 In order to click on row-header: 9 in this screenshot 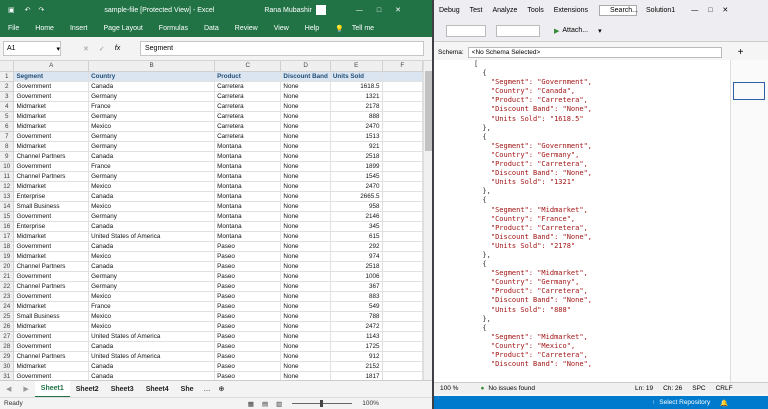, I will do `click(7, 156)`.